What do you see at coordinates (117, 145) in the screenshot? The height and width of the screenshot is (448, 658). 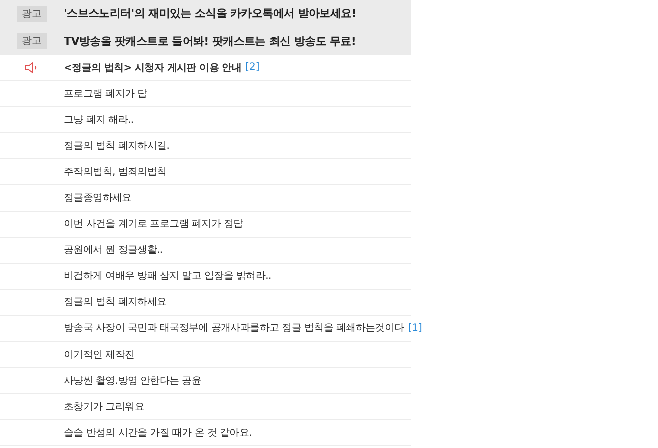 I see `post-title-link: 정글의 법칙 폐지하시길.` at bounding box center [117, 145].